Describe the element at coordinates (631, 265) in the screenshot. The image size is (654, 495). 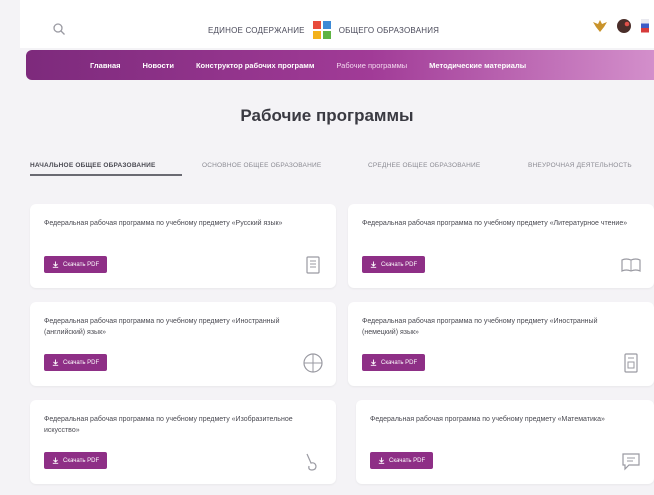
I see `open-book-icon` at that location.